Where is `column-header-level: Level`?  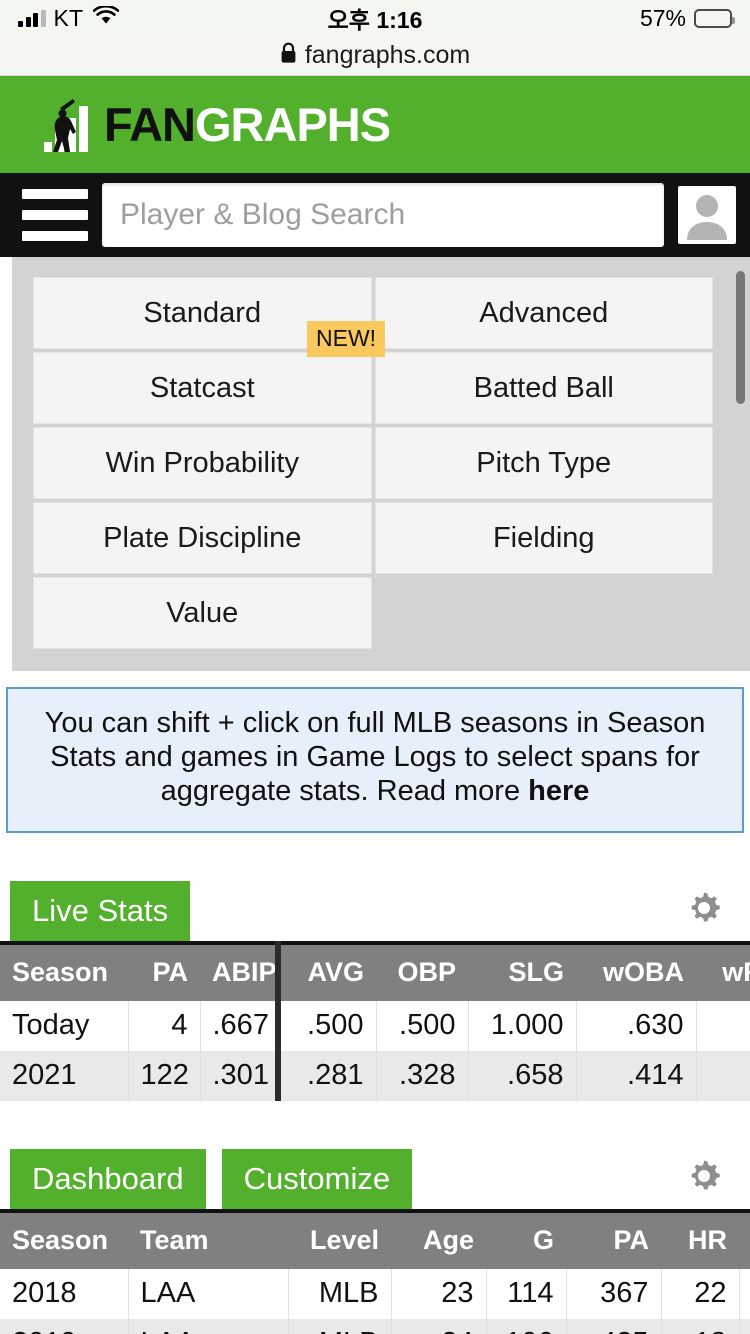
column-header-level: Level is located at coordinates (339, 1239).